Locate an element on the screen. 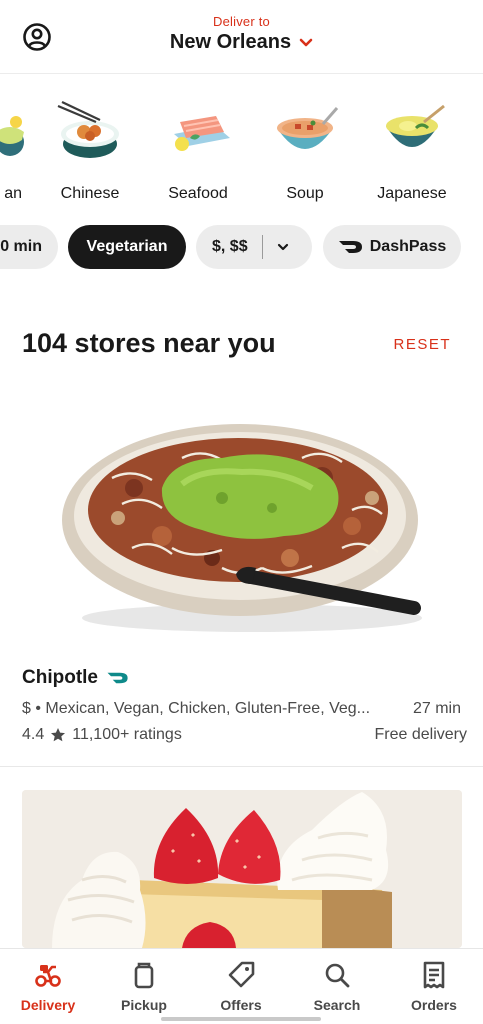 Image resolution: width=483 pixels, height=1024 pixels. filter-chip-label: Vegetarian is located at coordinates (127, 246).